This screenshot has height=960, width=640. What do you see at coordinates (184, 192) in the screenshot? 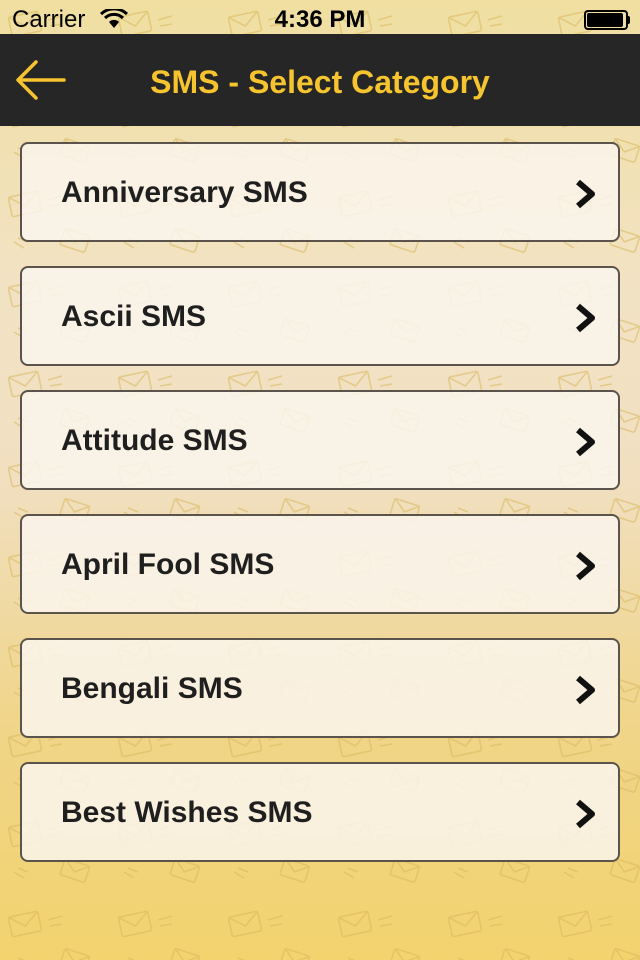
I see `list-item-label: Anniversary SMS` at bounding box center [184, 192].